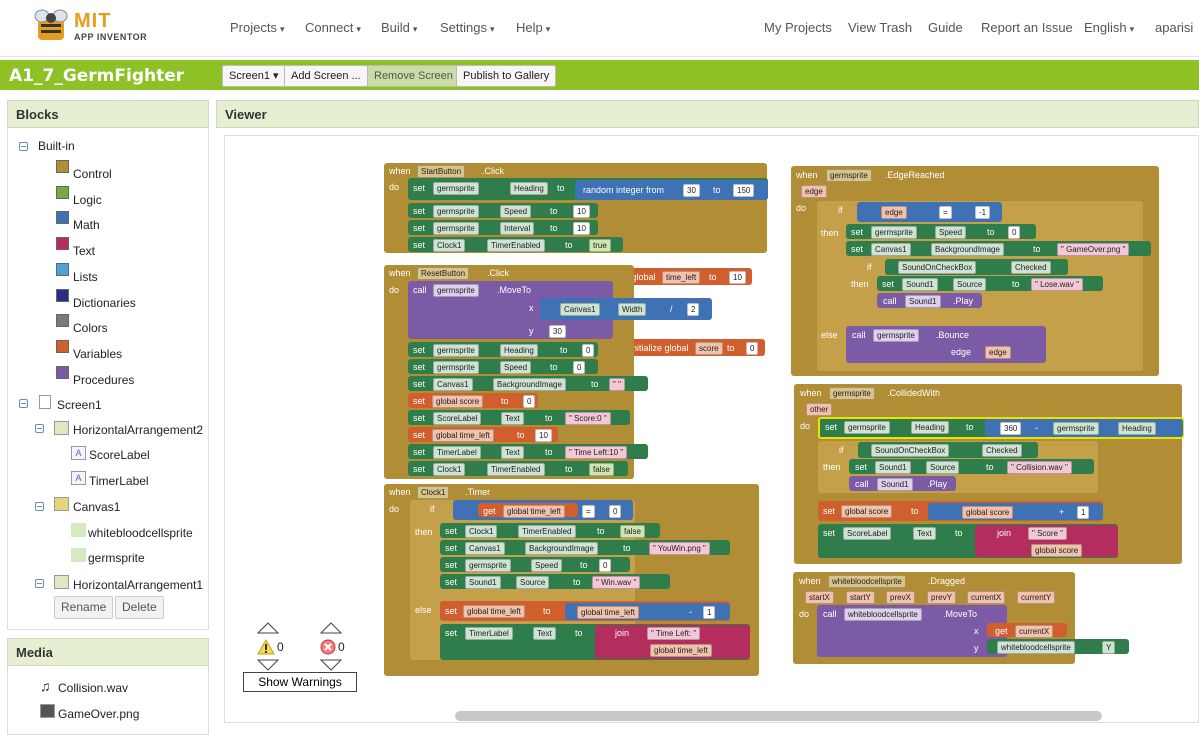  Describe the element at coordinates (116, 558) in the screenshot. I see `tree-germsprite: germsprite` at that location.